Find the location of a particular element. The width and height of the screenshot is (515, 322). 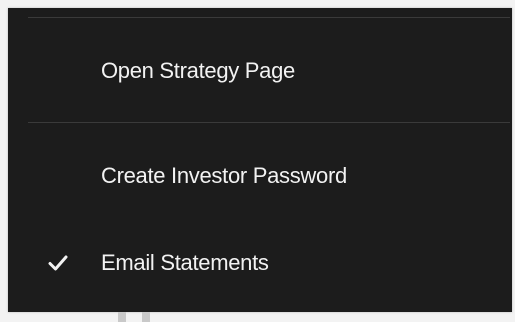

checkmark-icon is located at coordinates (58, 263).